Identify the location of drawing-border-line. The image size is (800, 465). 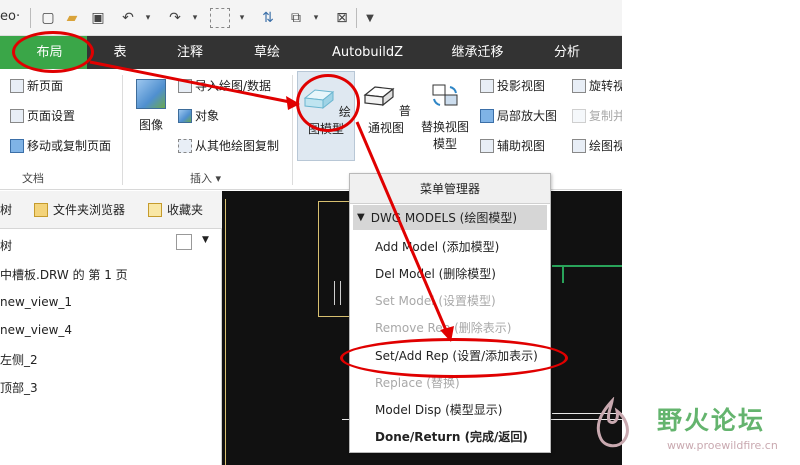
(225, 332).